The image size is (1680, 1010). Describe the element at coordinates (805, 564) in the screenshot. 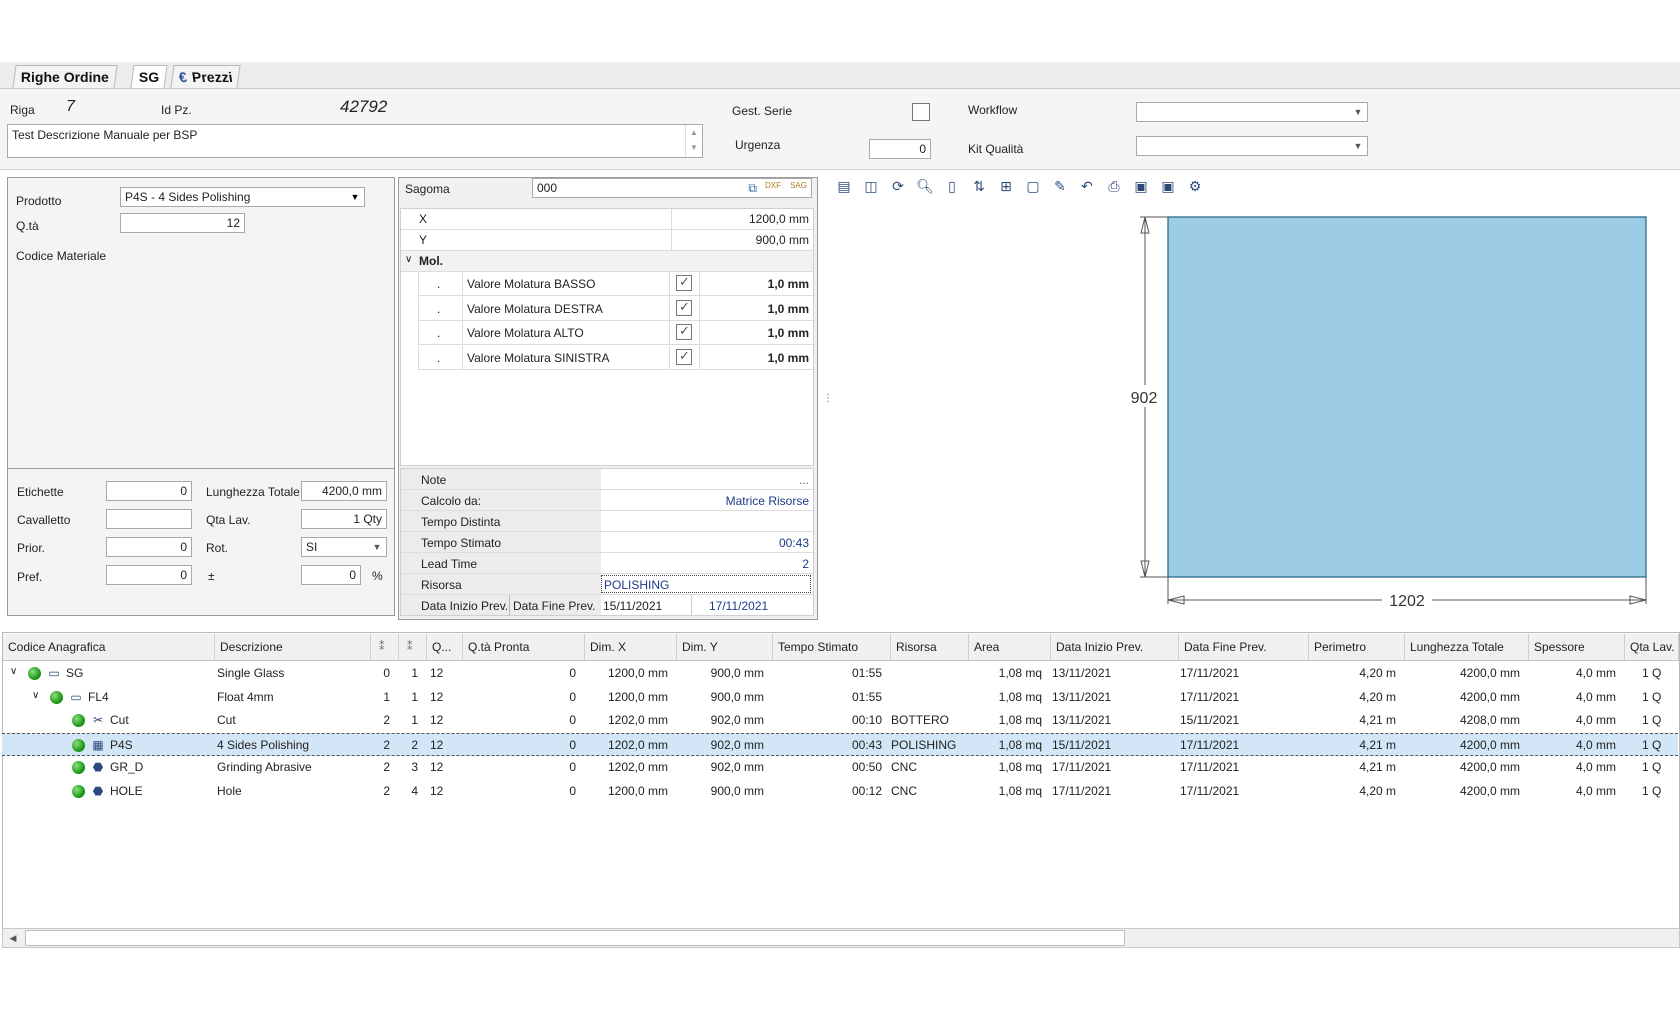

I see `lead-time-value: 2` at that location.